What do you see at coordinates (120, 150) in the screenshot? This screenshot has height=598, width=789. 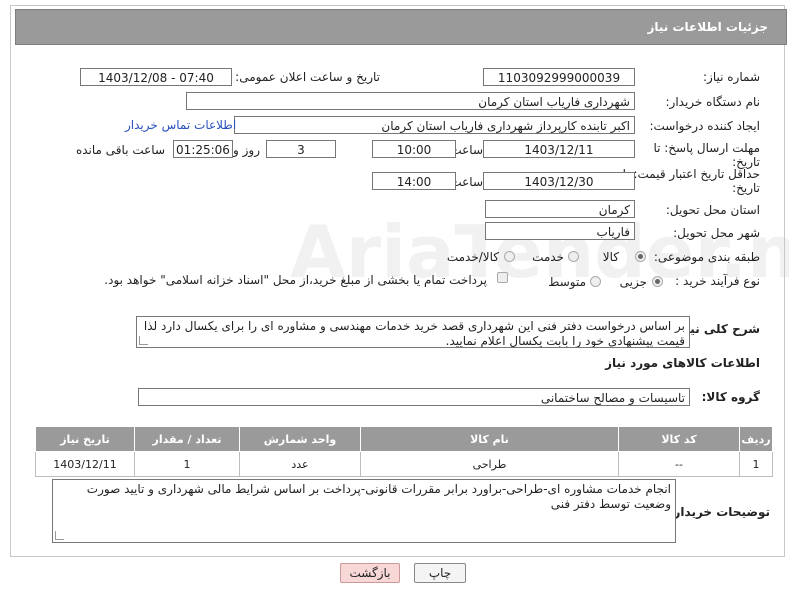 I see `remaining-label: ساعت باقی مانده` at bounding box center [120, 150].